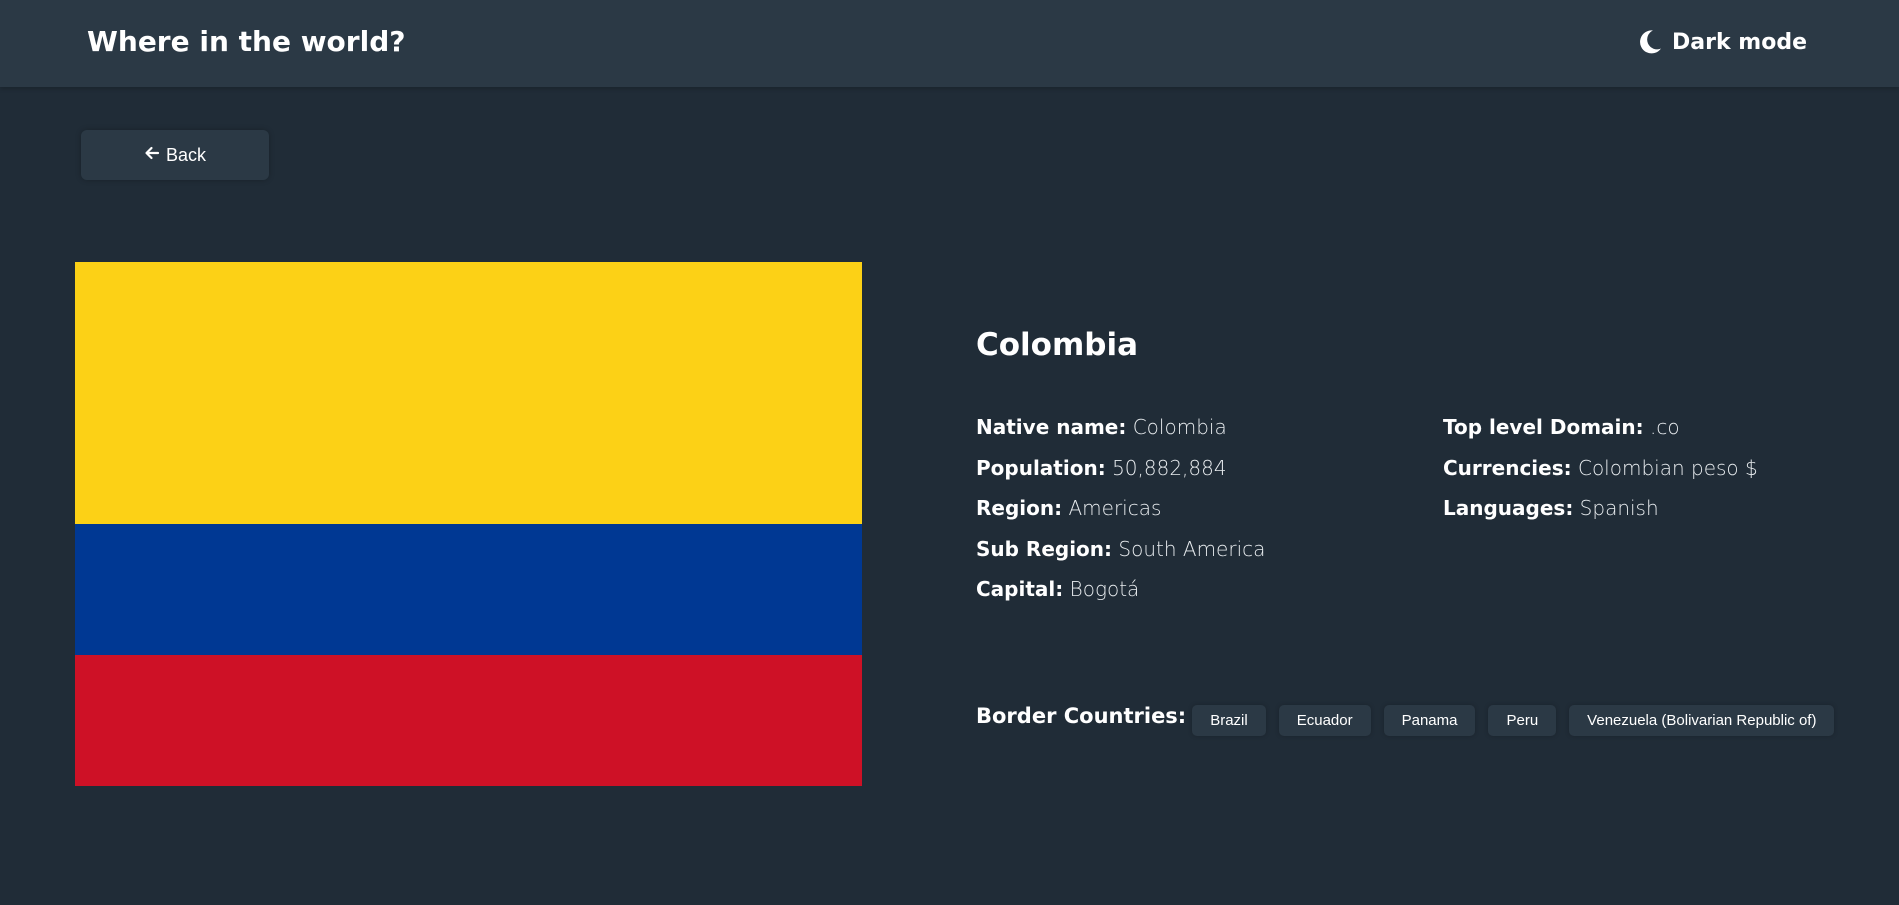  What do you see at coordinates (1051, 427) in the screenshot?
I see `native-name-label: Native name:` at bounding box center [1051, 427].